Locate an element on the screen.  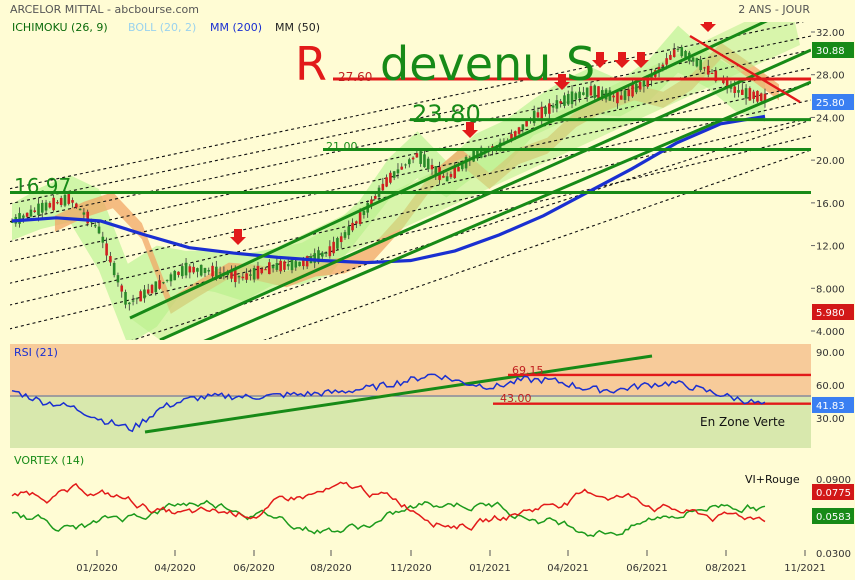
legend-ichimoku: ICHIMOKU (26, 9) is located at coordinates (60, 27).